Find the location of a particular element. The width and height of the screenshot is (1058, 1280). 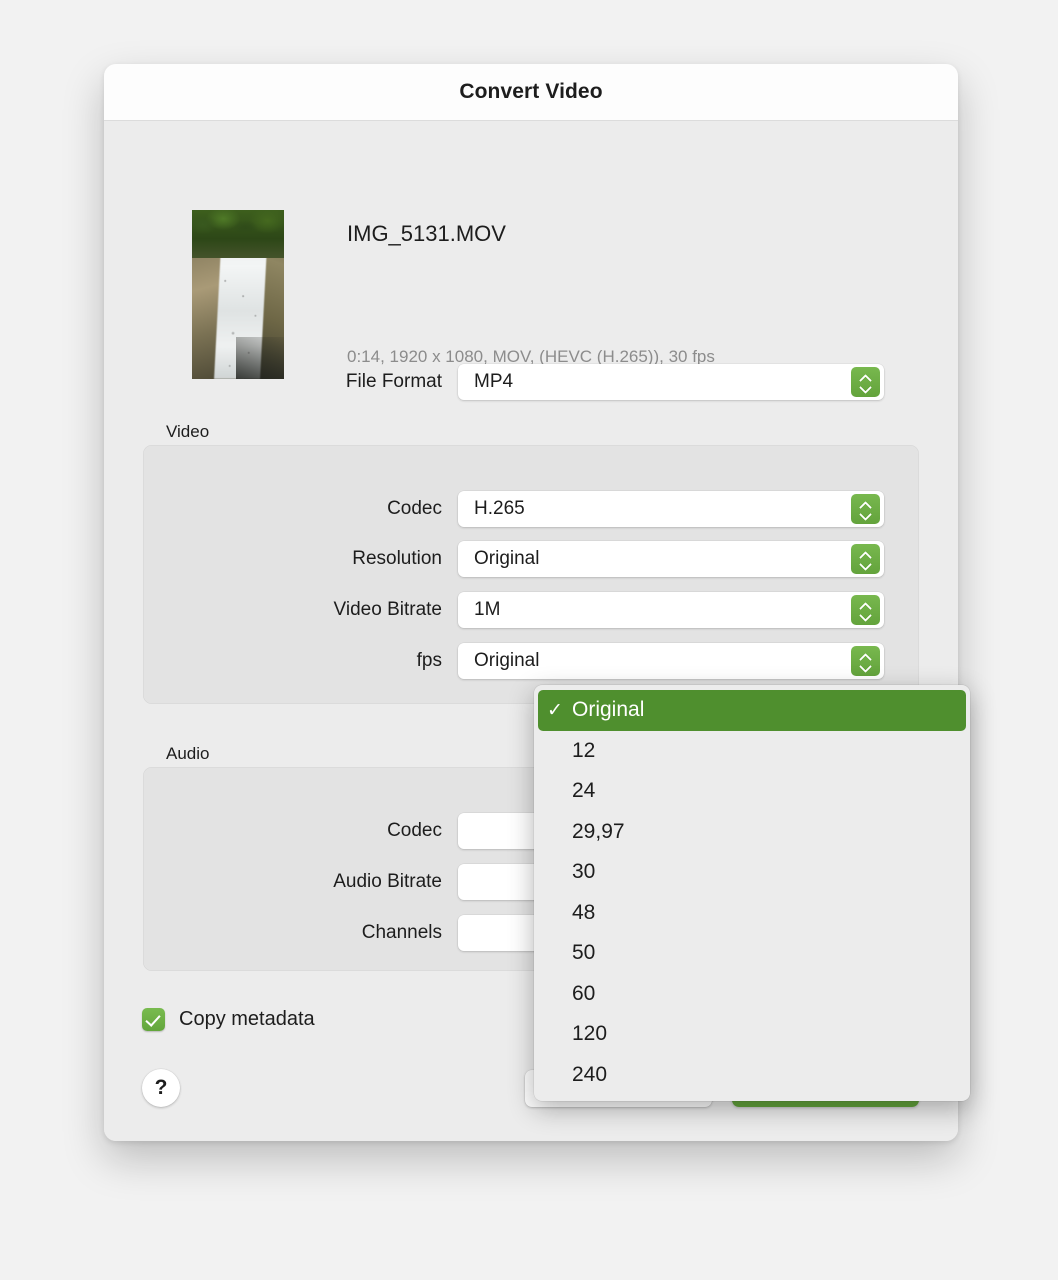

video-fps-popup: Original is located at coordinates (671, 661).